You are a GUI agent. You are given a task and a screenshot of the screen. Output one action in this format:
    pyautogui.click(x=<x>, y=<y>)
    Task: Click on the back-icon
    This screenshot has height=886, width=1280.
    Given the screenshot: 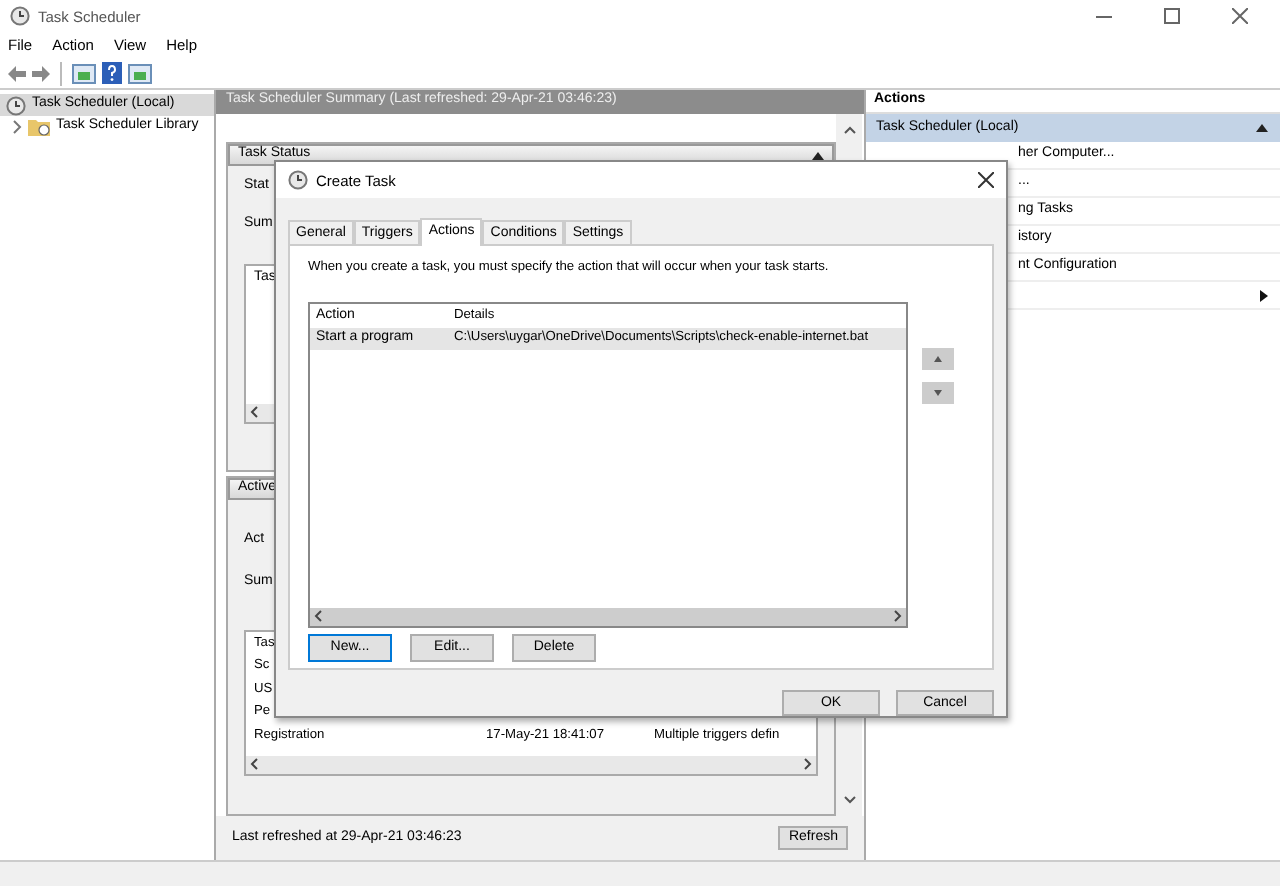 What is the action you would take?
    pyautogui.click(x=17, y=73)
    